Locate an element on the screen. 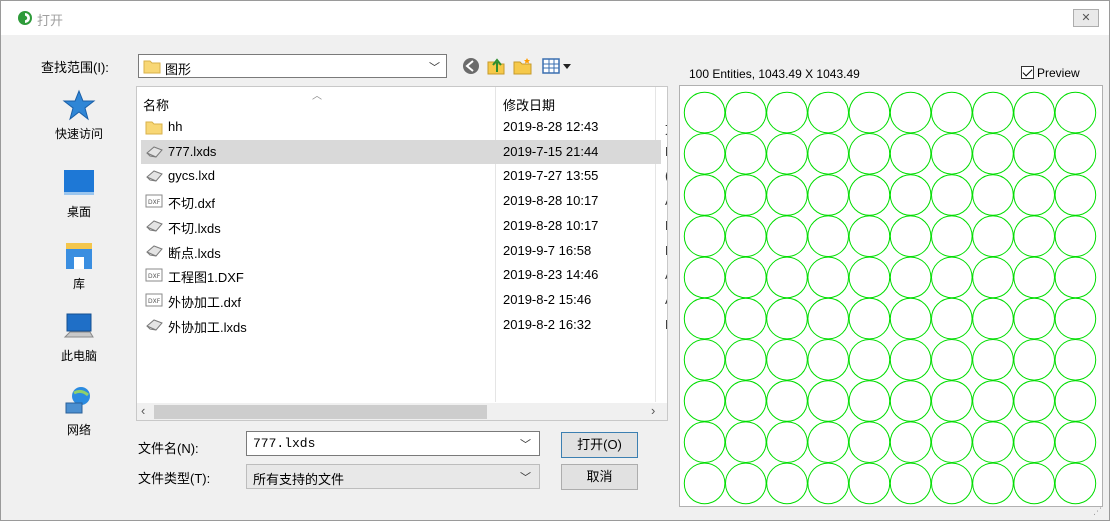 The image size is (1110, 521). folder-icon is located at coordinates (154, 128).